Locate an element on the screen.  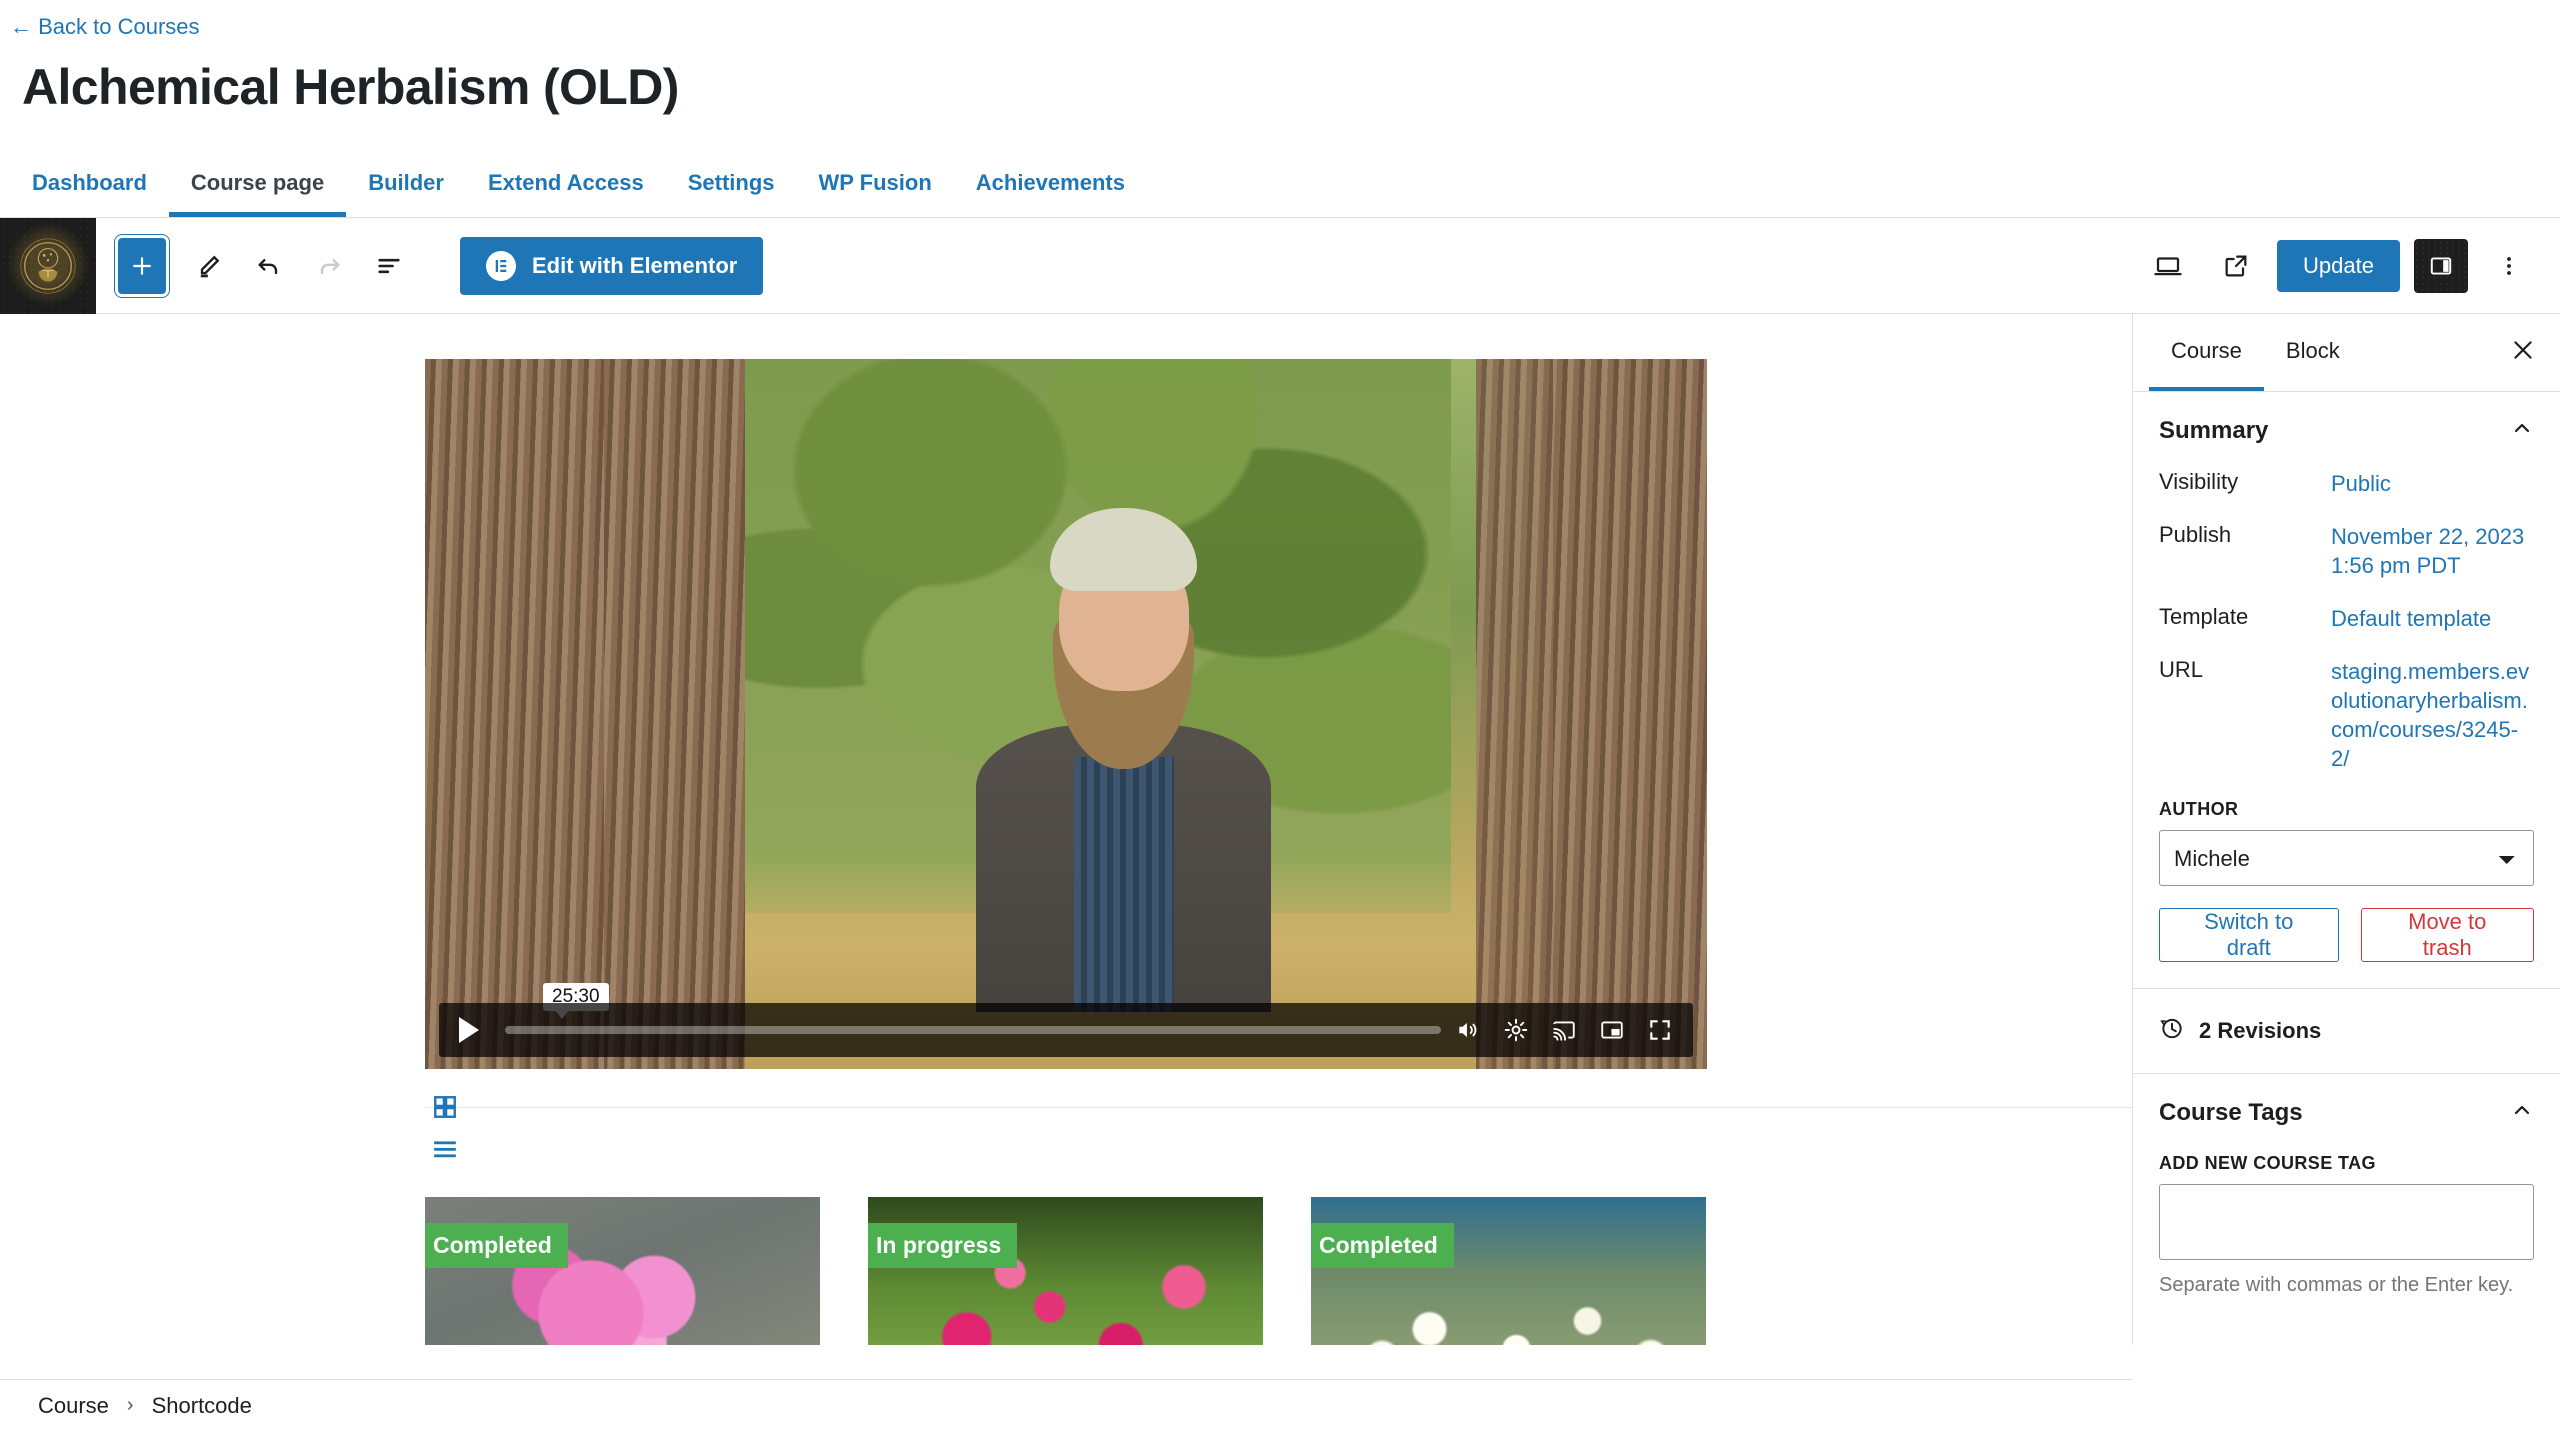
alchemy-emblem-graphic is located at coordinates (48, 265).